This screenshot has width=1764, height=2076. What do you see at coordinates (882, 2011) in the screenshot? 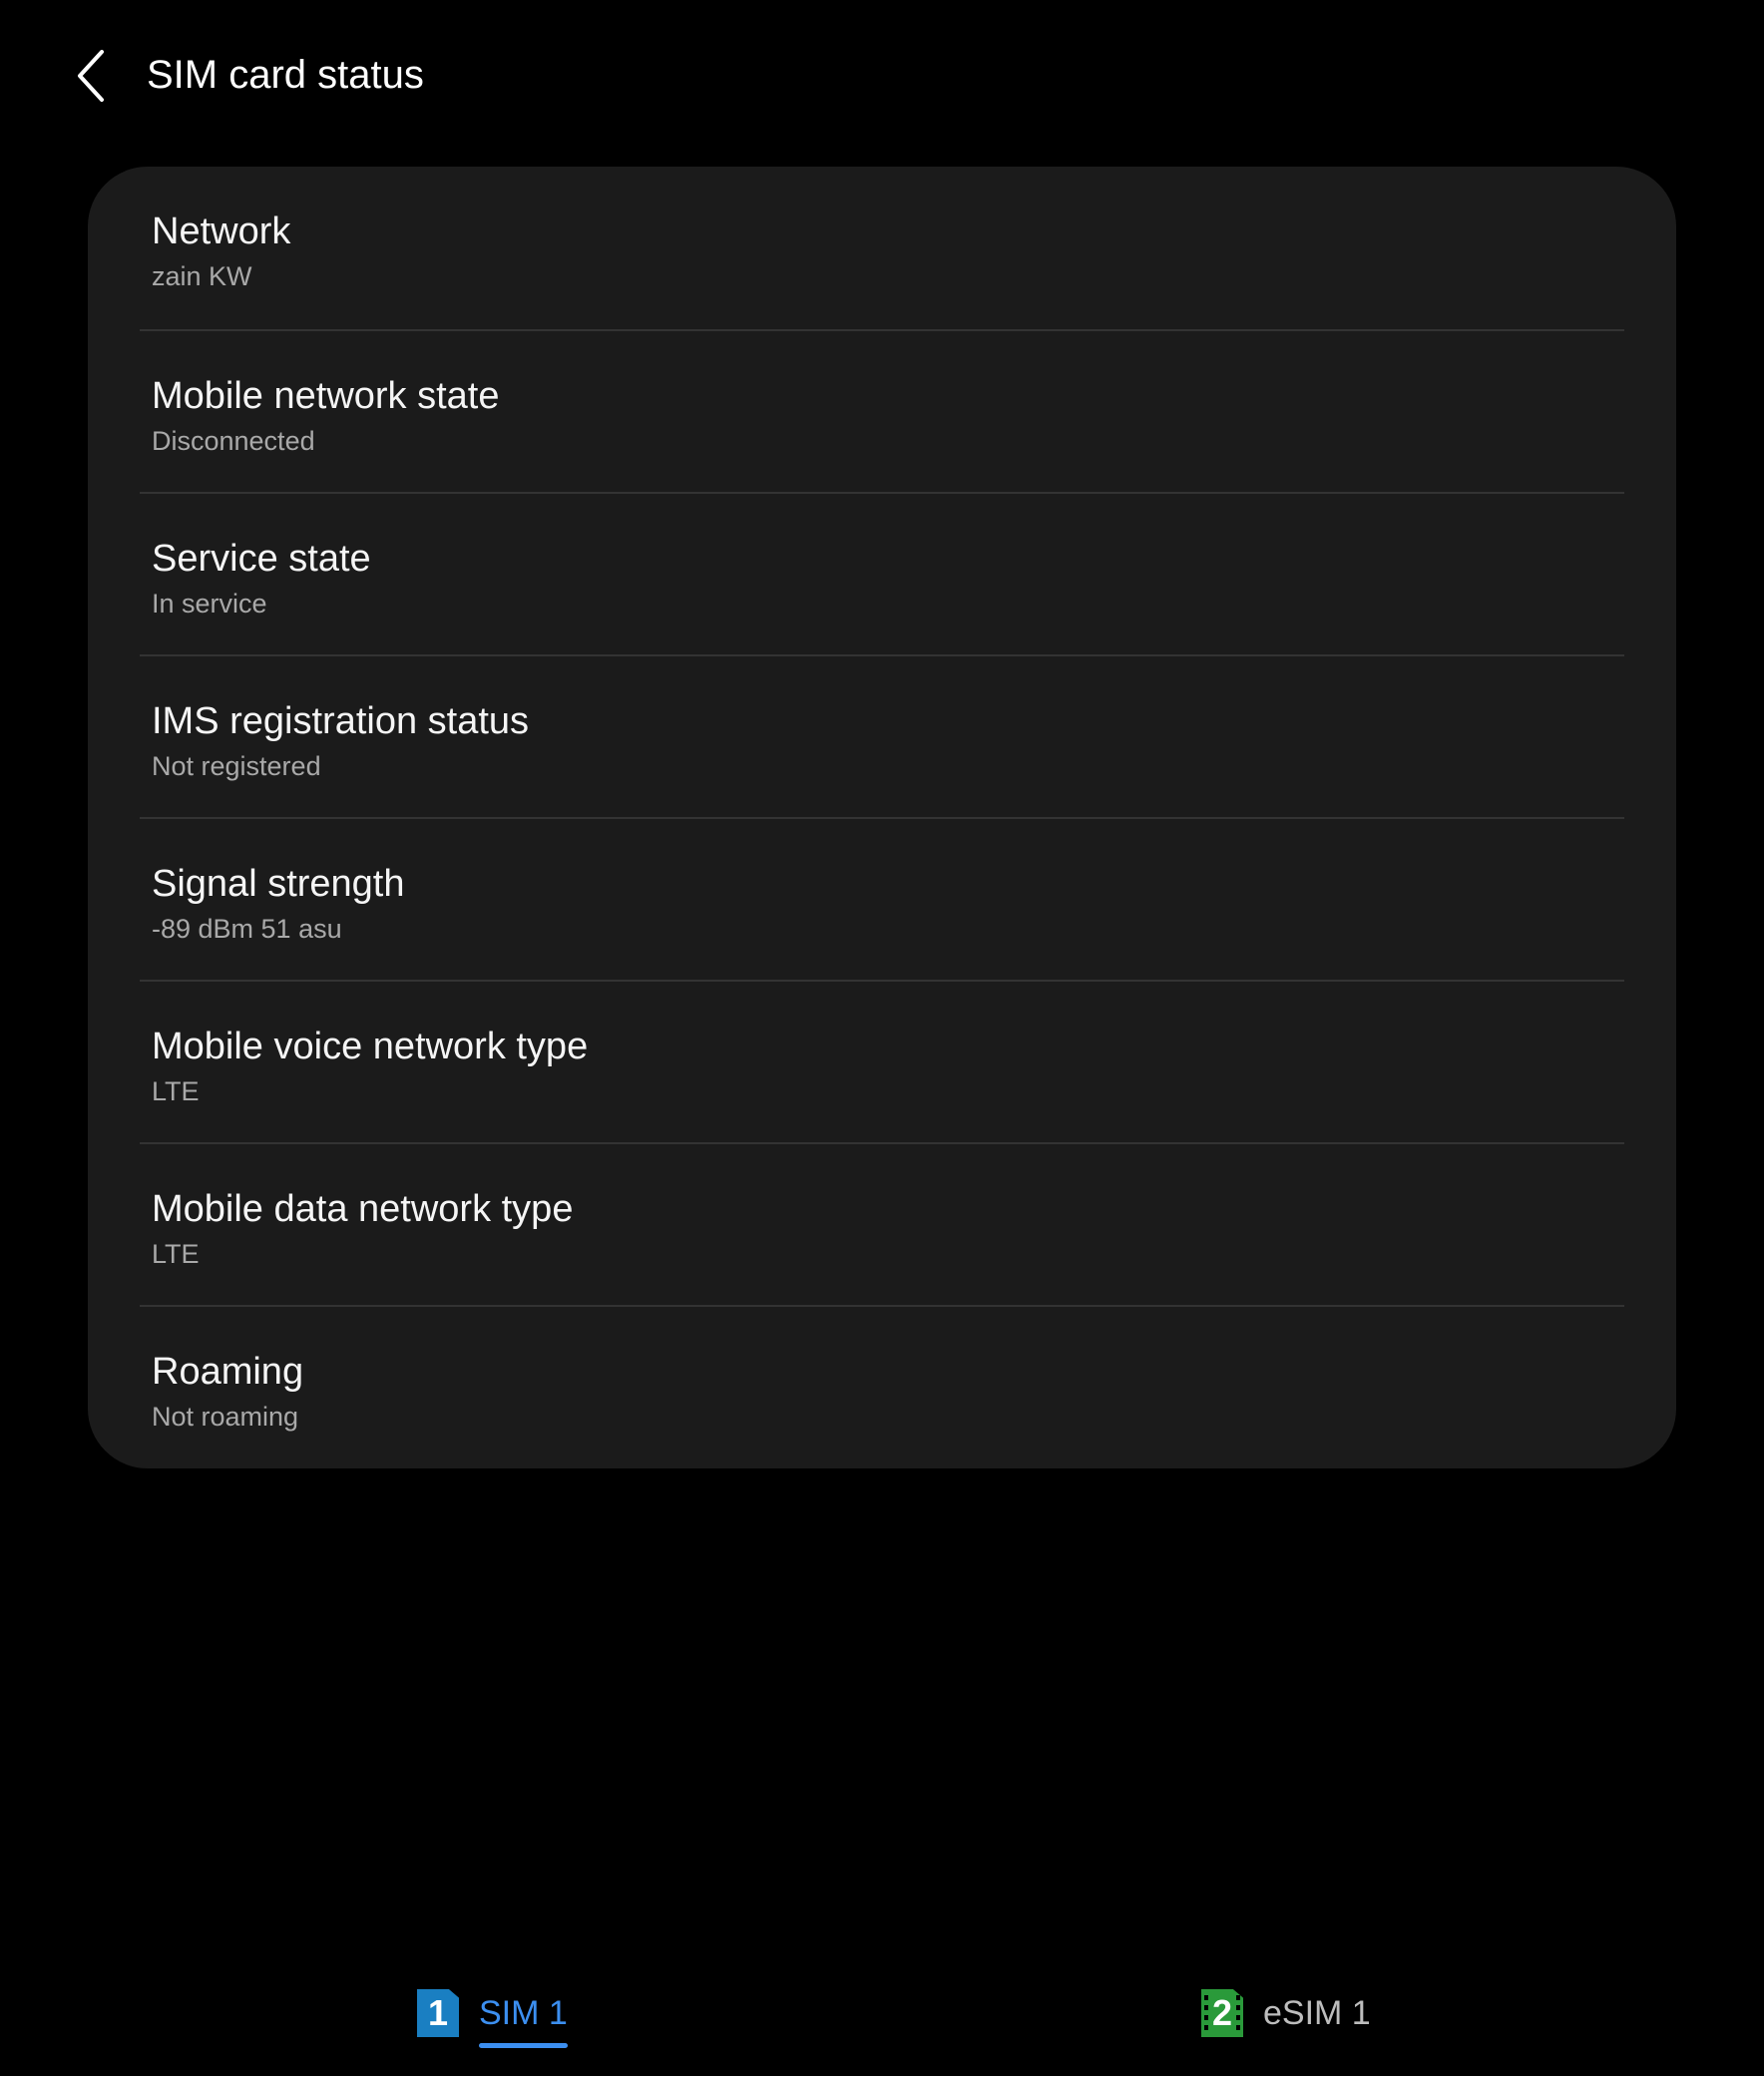
I see `sim-tab-bar: 1 SIM 1 2 eSIM 1` at bounding box center [882, 2011].